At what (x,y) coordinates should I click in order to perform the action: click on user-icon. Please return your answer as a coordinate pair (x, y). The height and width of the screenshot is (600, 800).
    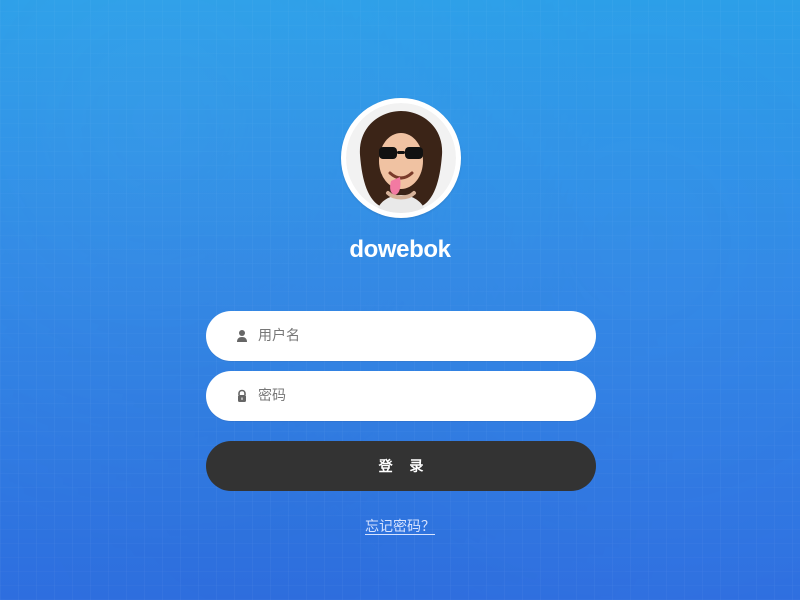
    Looking at the image, I should click on (242, 336).